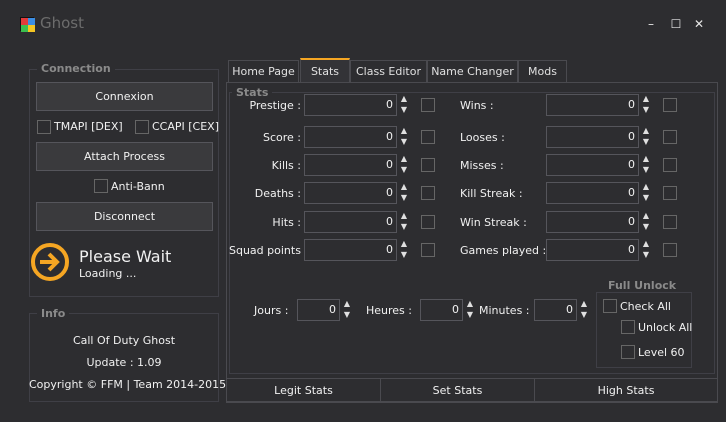 Image resolution: width=726 pixels, height=422 pixels. What do you see at coordinates (555, 310) in the screenshot?
I see `minutes-input: 0` at bounding box center [555, 310].